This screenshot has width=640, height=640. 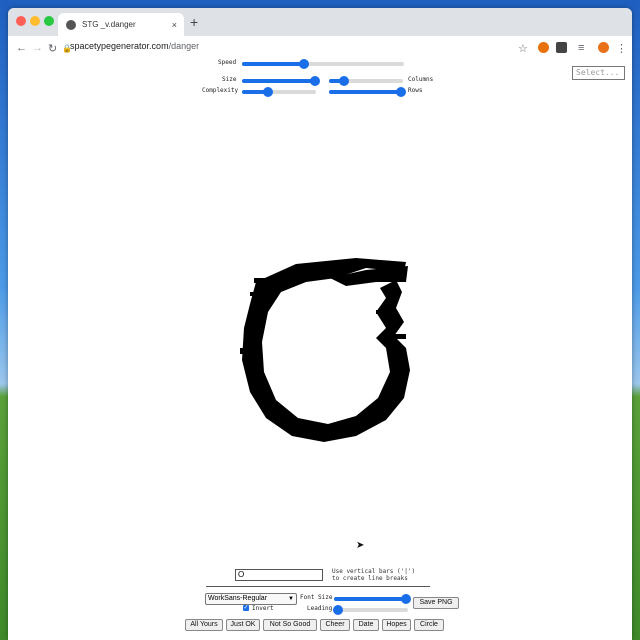 I want to click on menu-icon: ⋮, so click(x=621, y=48).